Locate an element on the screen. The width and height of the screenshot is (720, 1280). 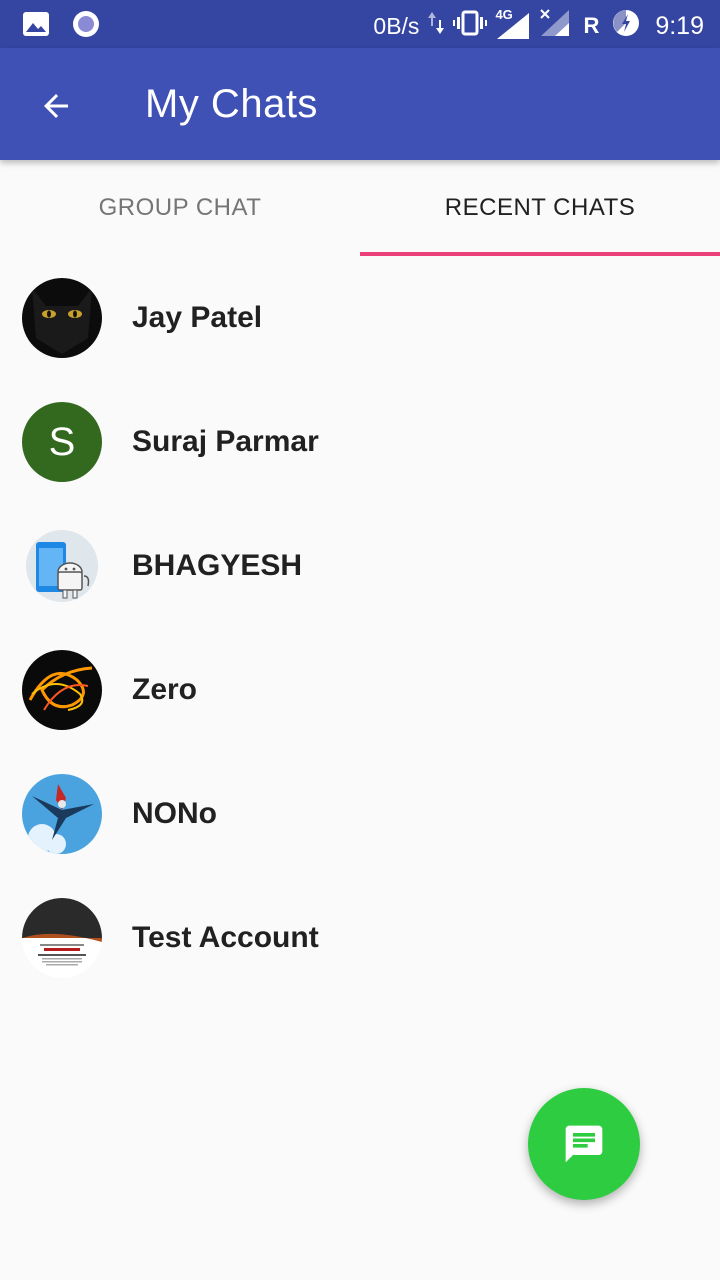
message-icon is located at coordinates (584, 1144).